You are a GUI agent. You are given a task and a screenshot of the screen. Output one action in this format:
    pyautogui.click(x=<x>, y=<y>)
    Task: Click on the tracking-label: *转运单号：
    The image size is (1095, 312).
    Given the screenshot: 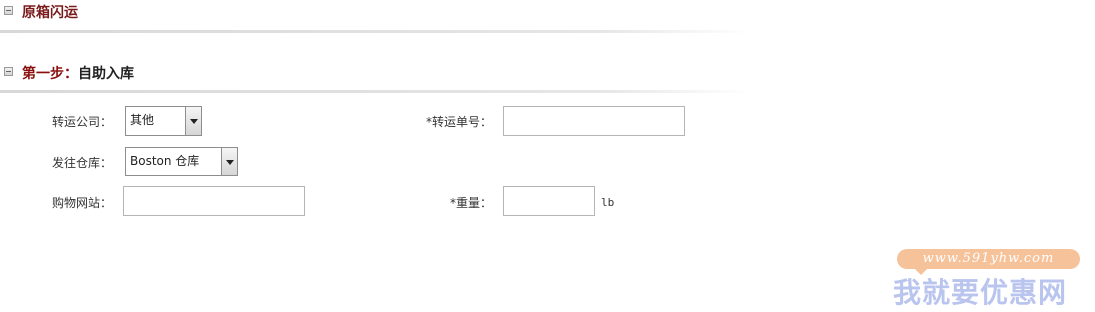 What is the action you would take?
    pyautogui.click(x=459, y=122)
    